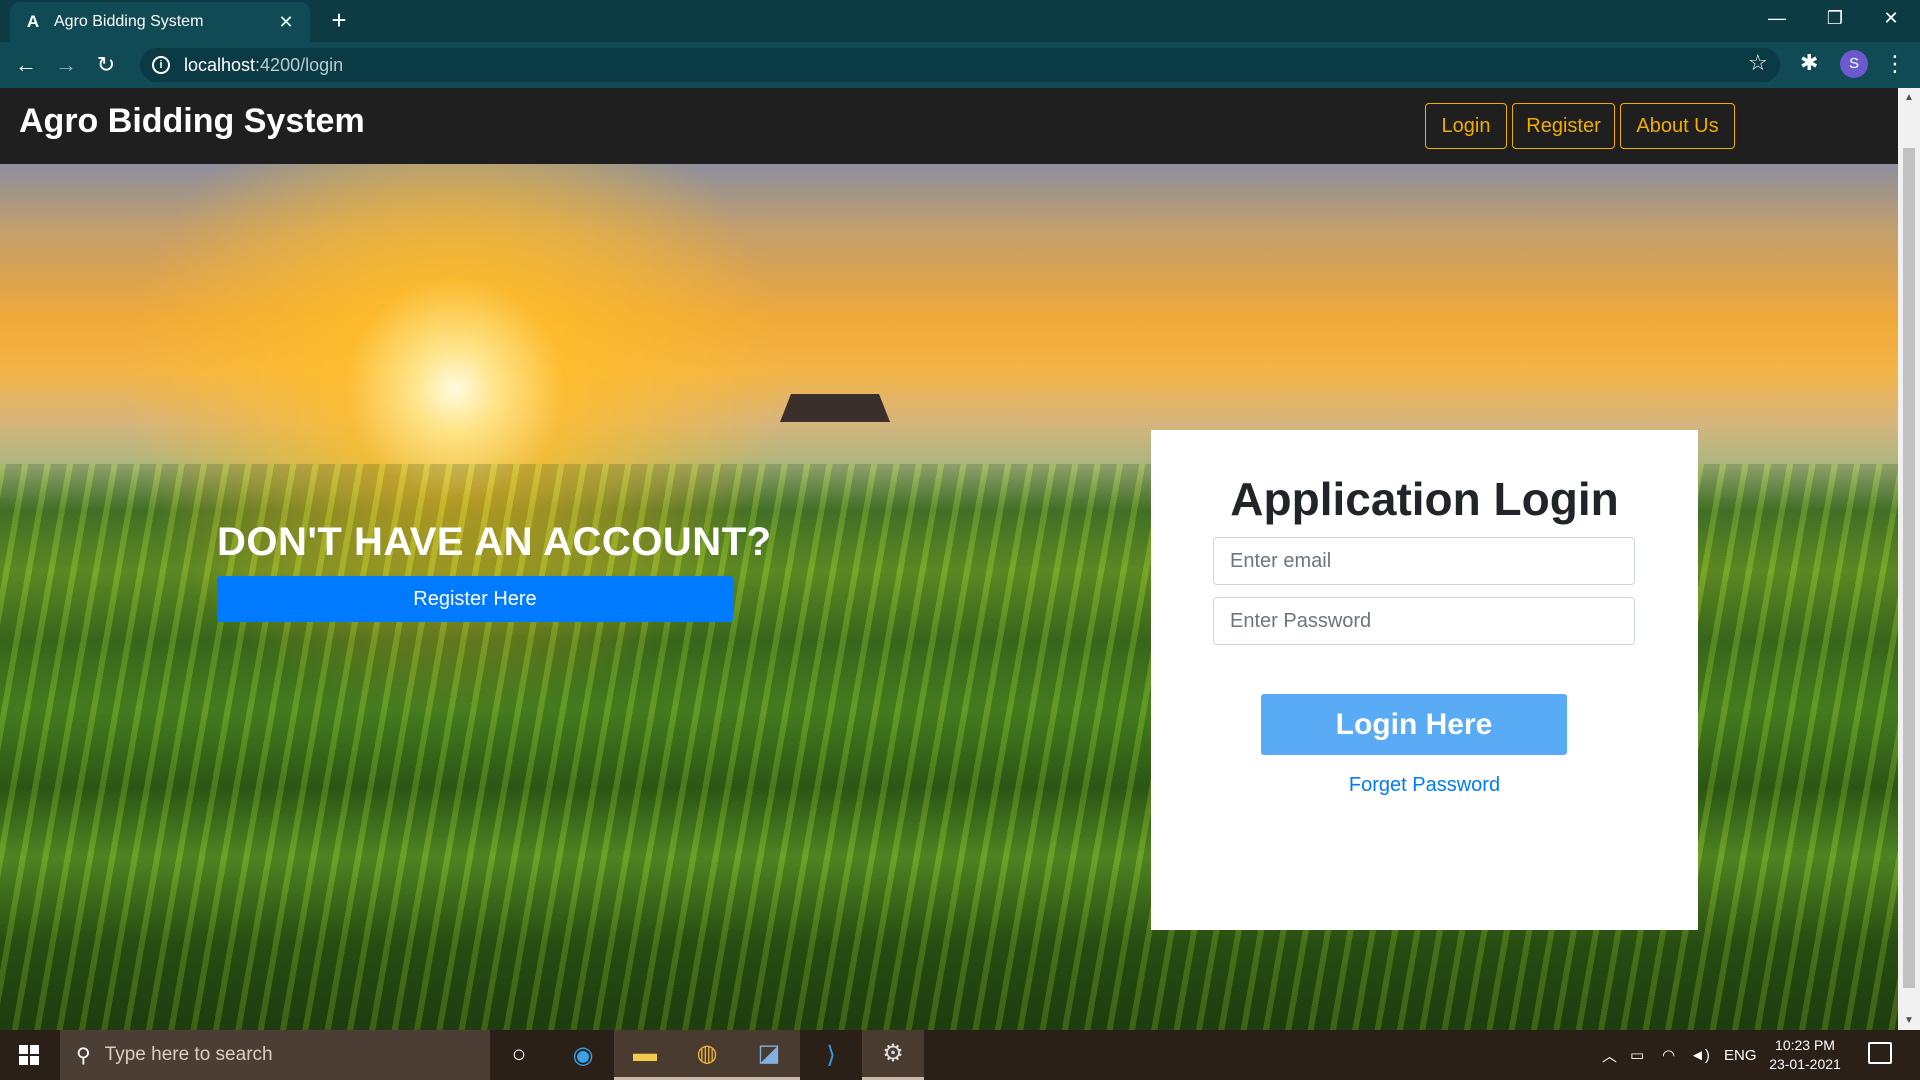 The image size is (1920, 1080). What do you see at coordinates (192, 121) in the screenshot?
I see `brand-title: Agro Bidding System` at bounding box center [192, 121].